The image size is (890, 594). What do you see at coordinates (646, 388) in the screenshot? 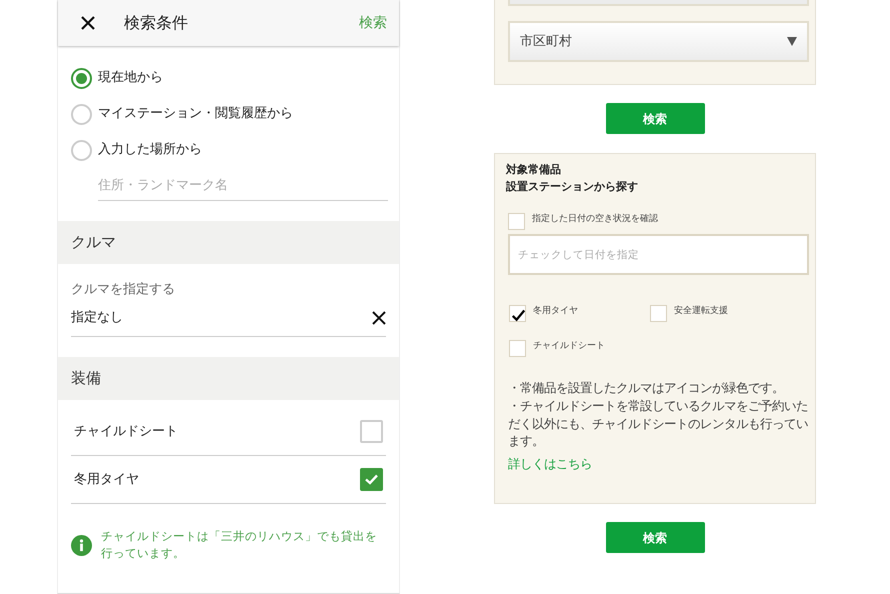
I see `note-text: ・常備品を設置したクルマはアイコンが緑色です。` at bounding box center [646, 388].